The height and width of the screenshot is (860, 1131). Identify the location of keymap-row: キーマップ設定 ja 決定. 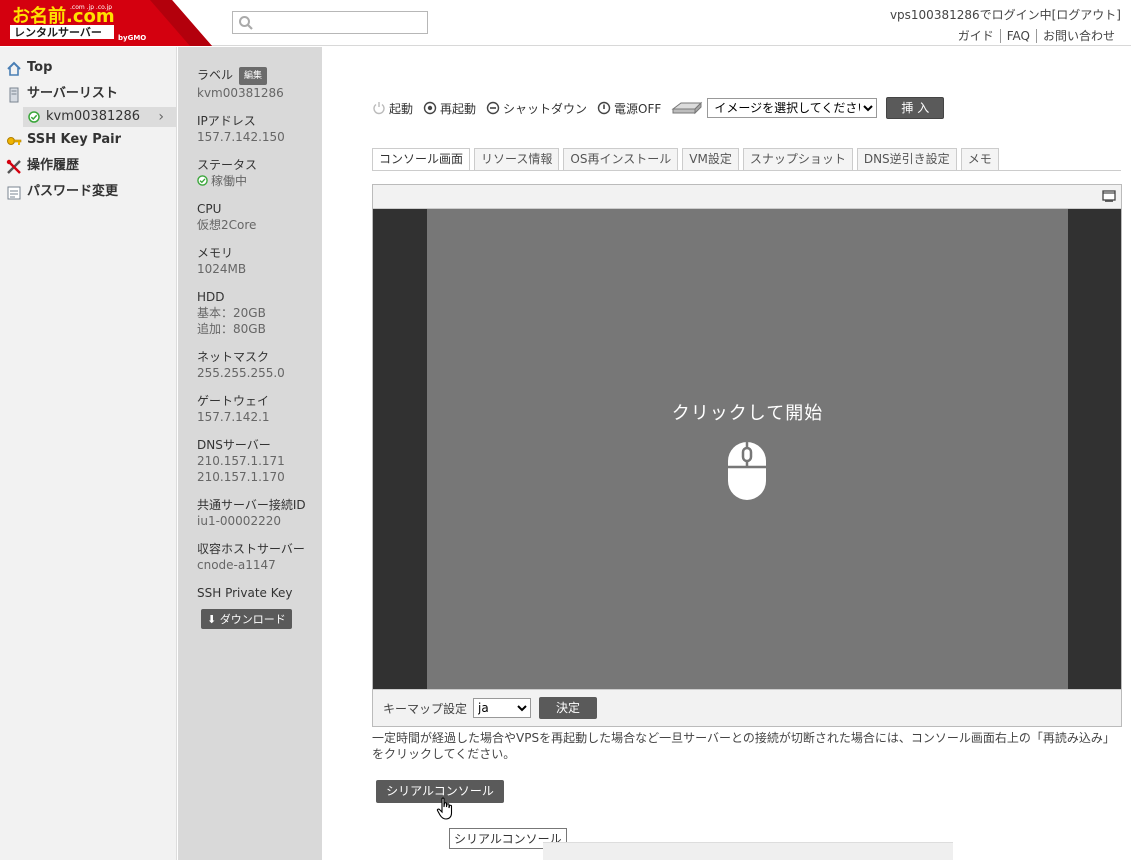
(747, 707).